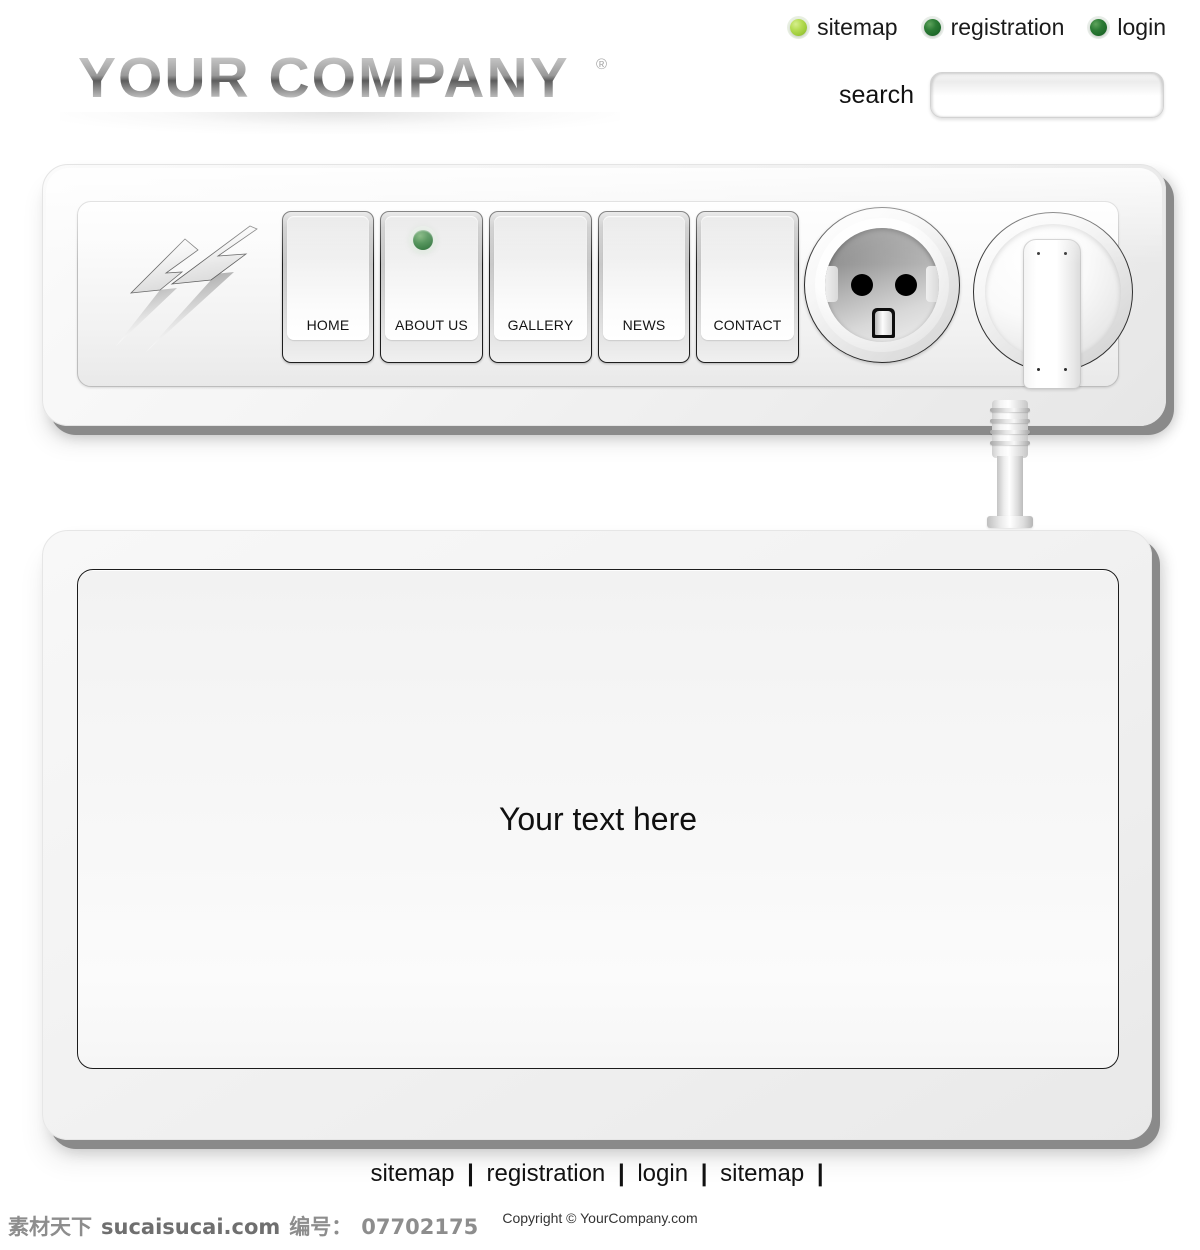 The height and width of the screenshot is (1250, 1200). Describe the element at coordinates (182, 295) in the screenshot. I see `lightning-bolts-icon` at that location.